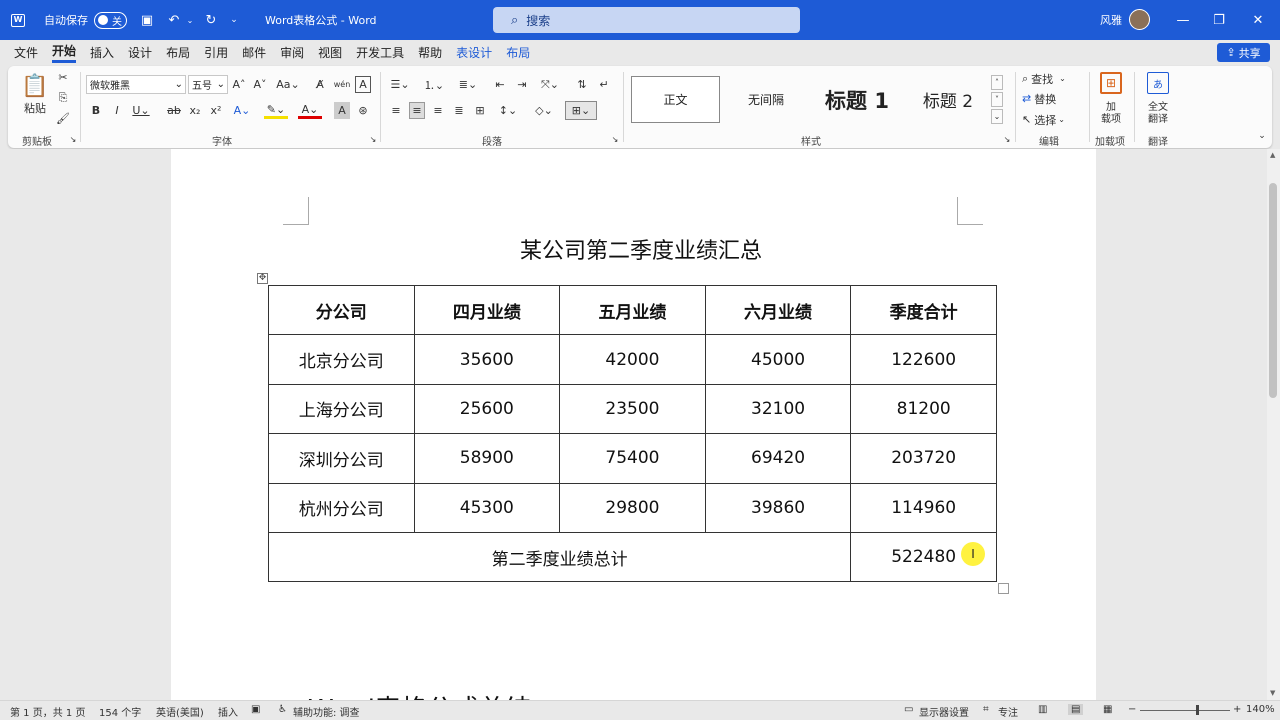  Describe the element at coordinates (239, 84) in the screenshot. I see `grow-font-icon: A˄` at that location.